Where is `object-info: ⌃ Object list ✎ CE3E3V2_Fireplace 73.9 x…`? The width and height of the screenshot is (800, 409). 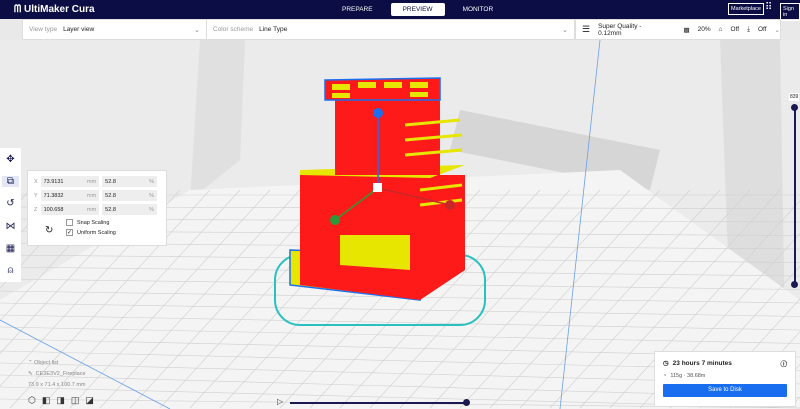 object-info: ⌃ Object list ✎ CE3E3V2_Fireplace 73.9 x… is located at coordinates (57, 374).